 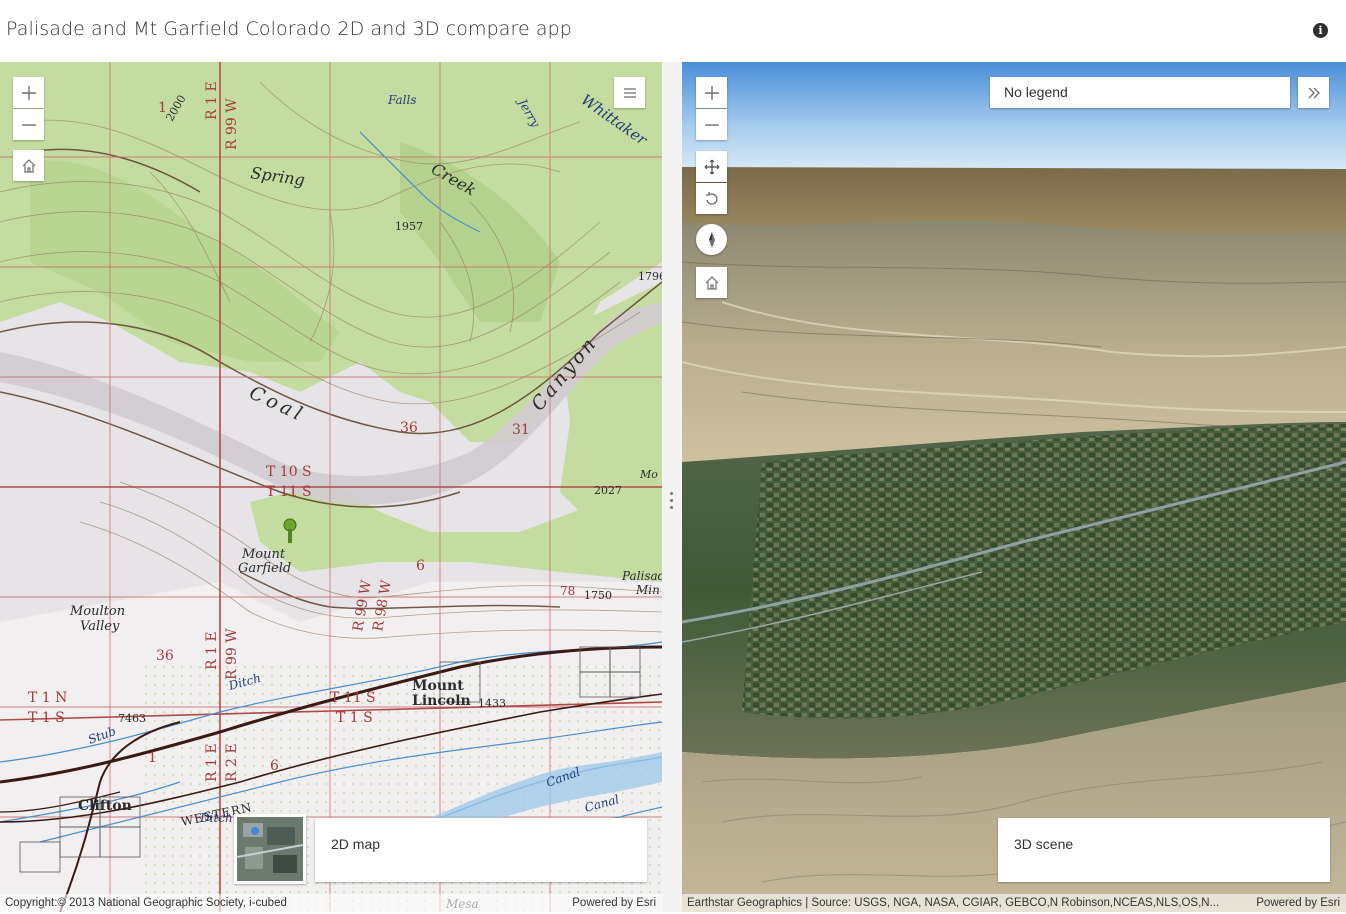 What do you see at coordinates (97, 611) in the screenshot?
I see `svg-text: Moulton` at bounding box center [97, 611].